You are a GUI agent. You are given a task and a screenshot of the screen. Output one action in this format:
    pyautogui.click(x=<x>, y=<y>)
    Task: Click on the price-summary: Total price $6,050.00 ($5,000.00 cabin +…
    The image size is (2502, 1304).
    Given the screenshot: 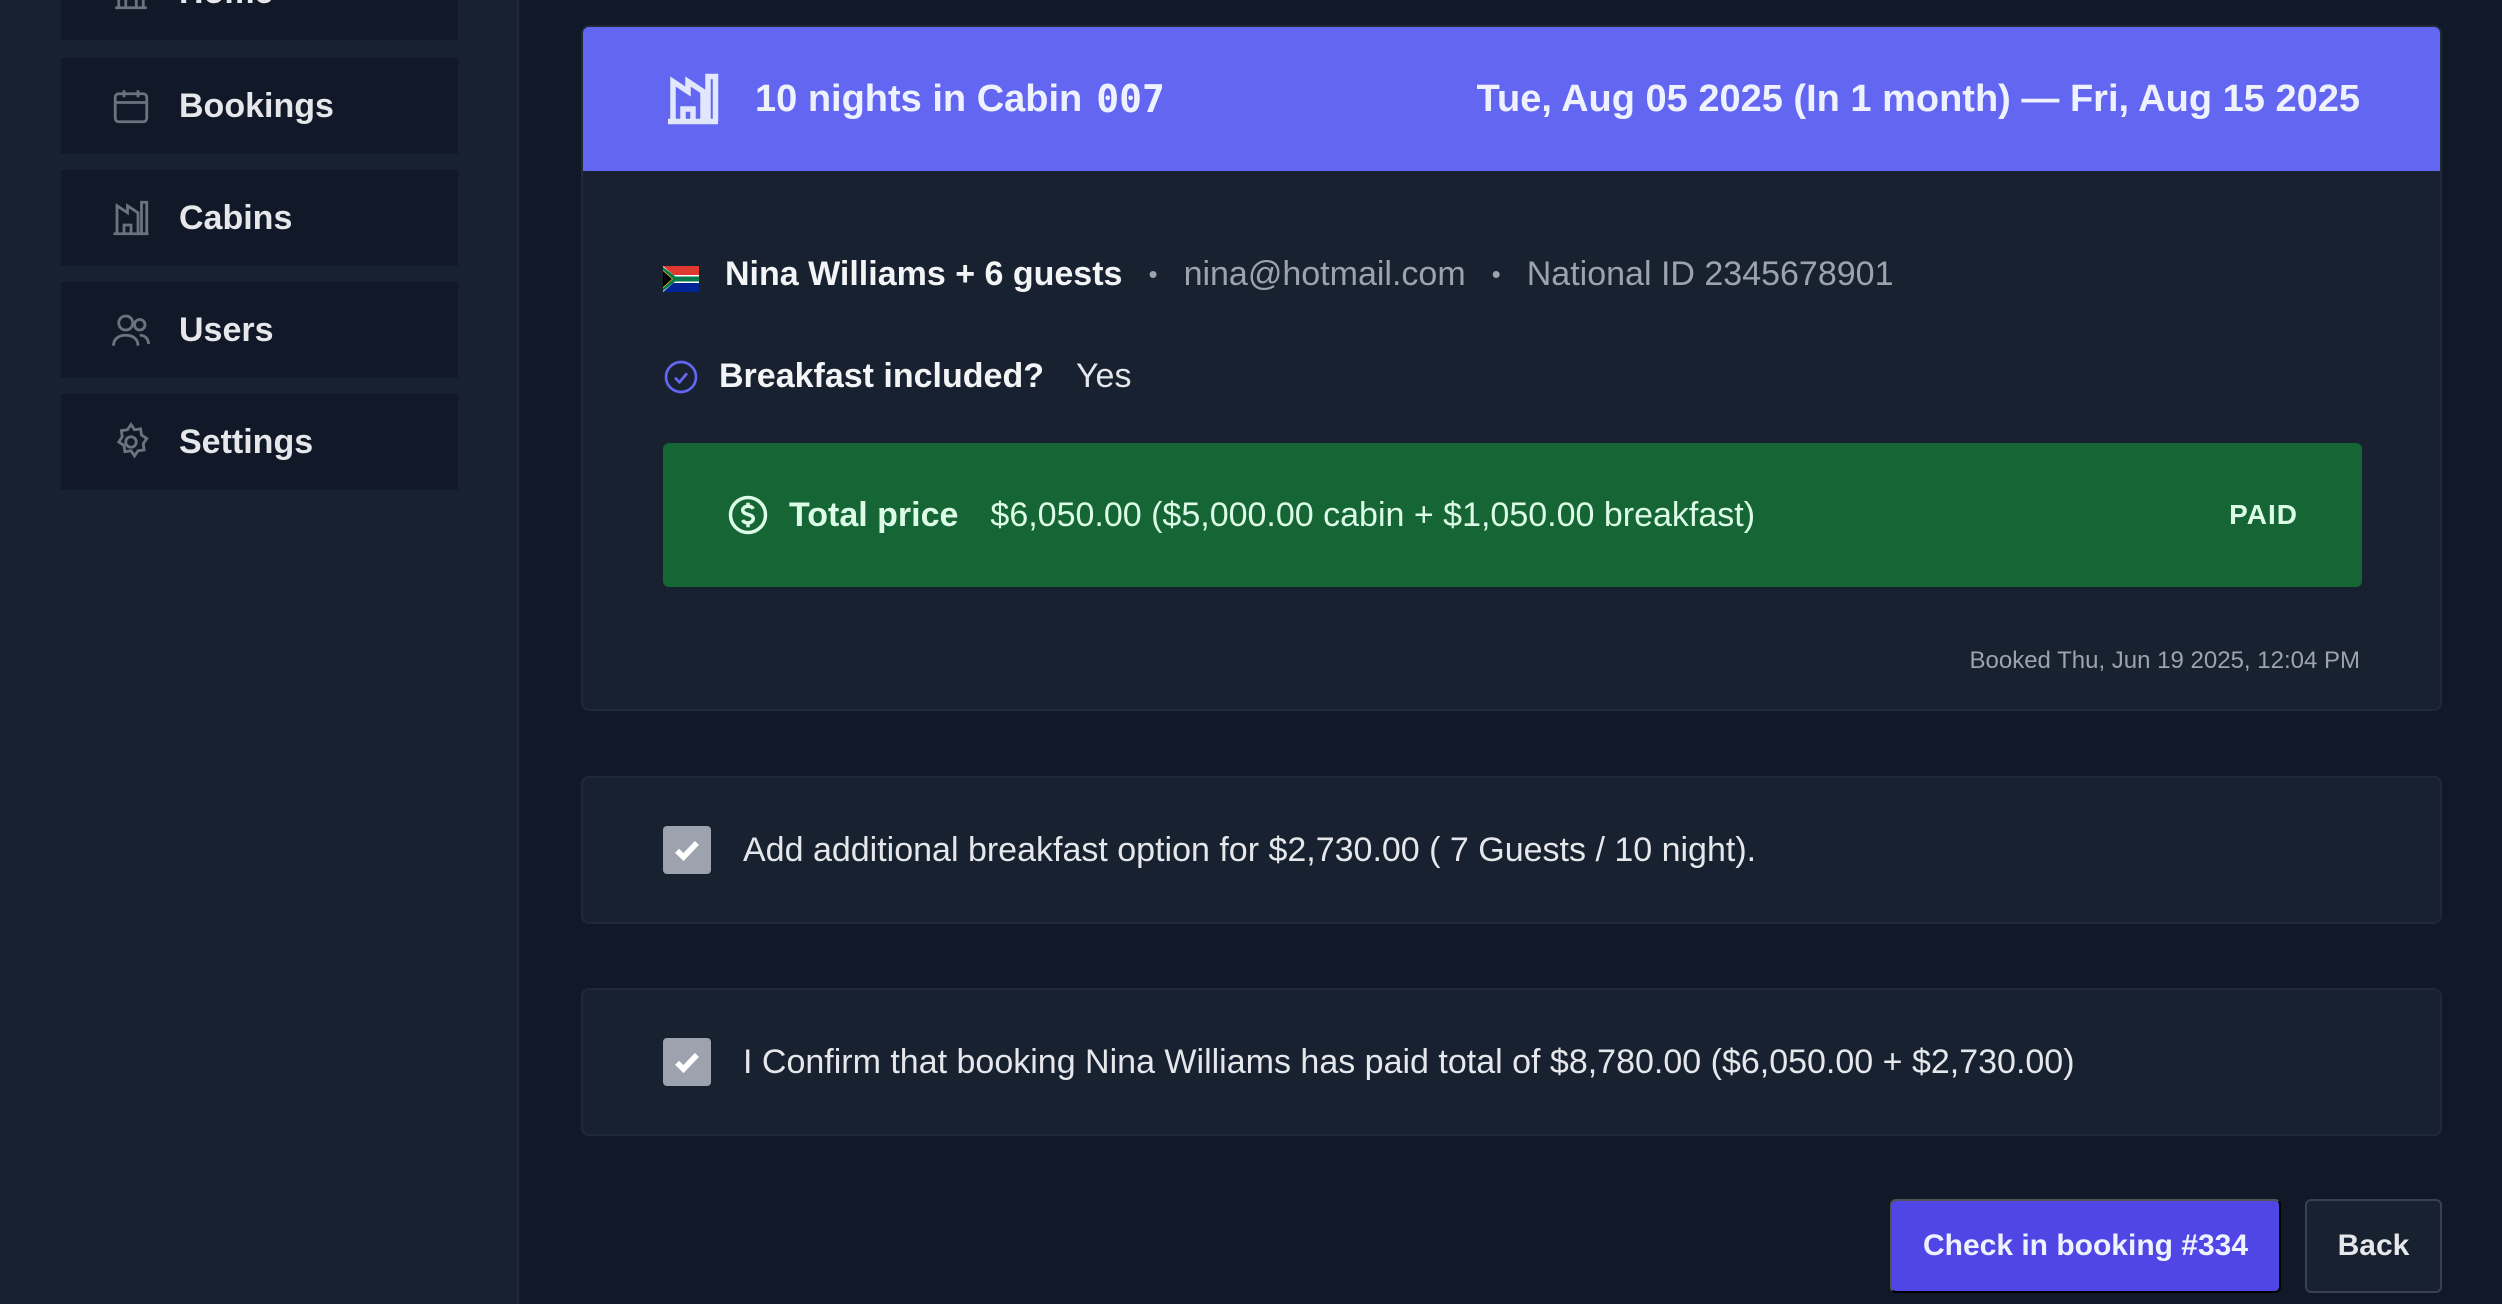 What is the action you would take?
    pyautogui.click(x=1512, y=515)
    